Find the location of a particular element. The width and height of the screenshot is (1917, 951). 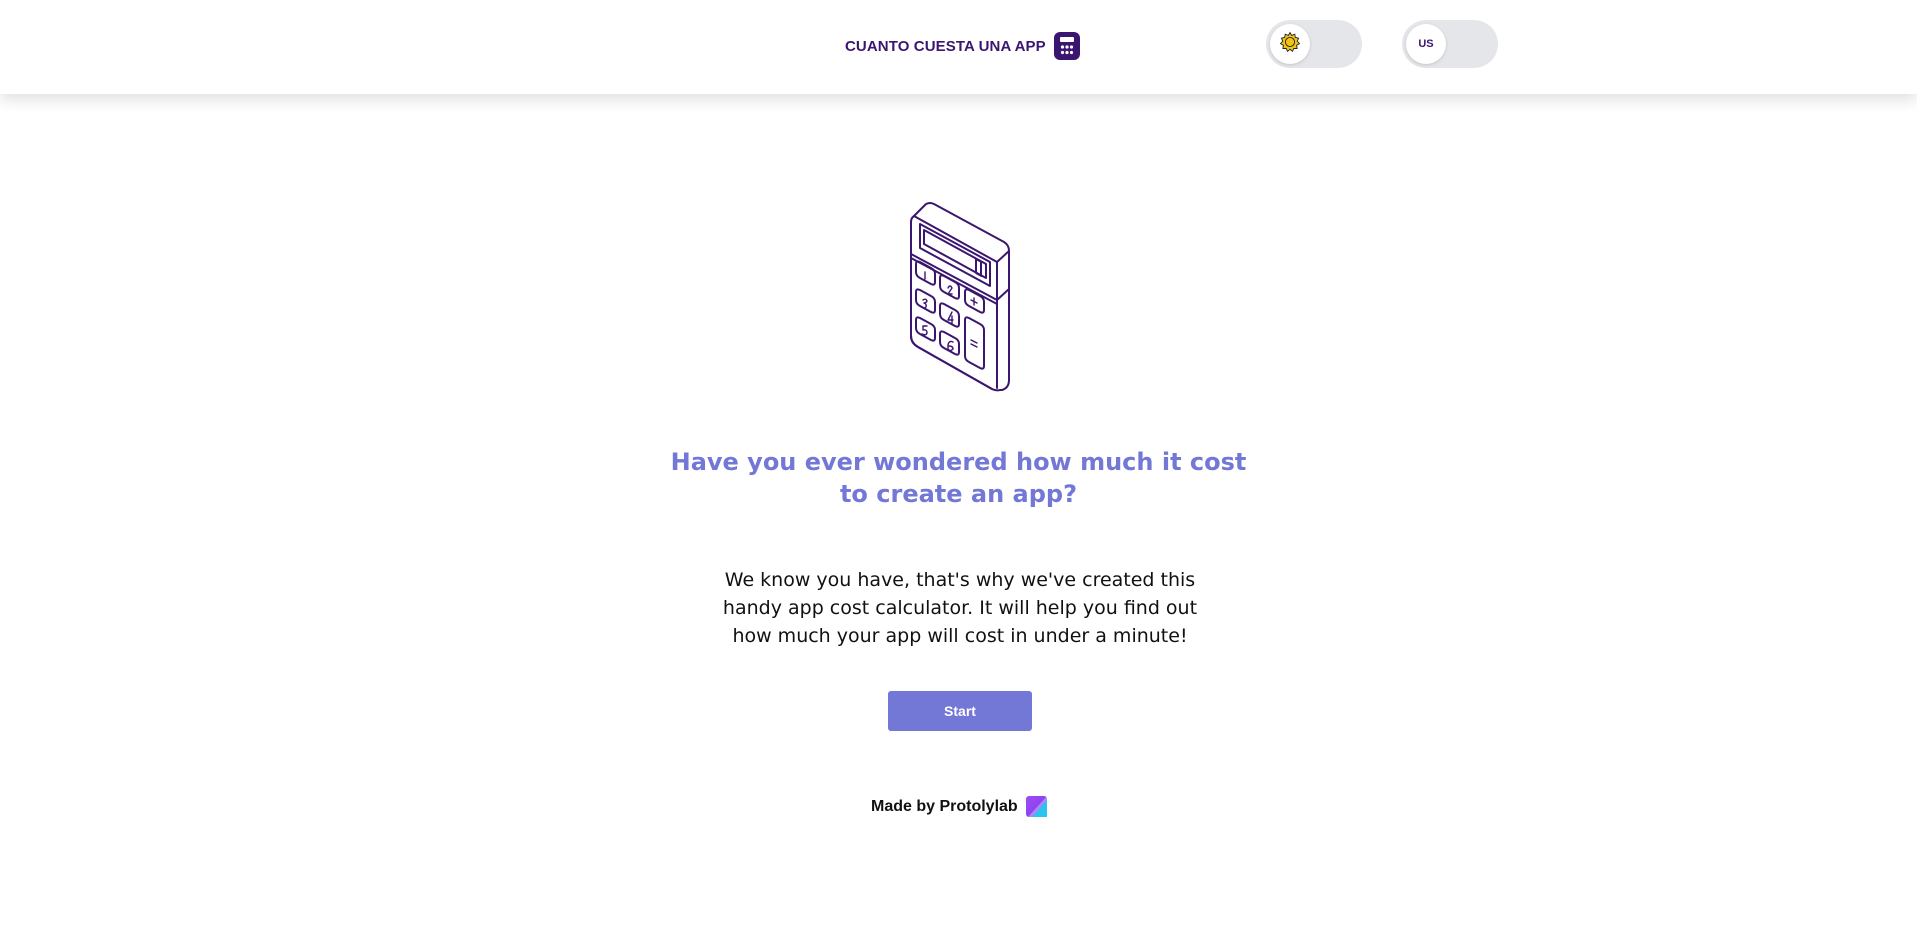

language-toggle: US is located at coordinates (1450, 44).